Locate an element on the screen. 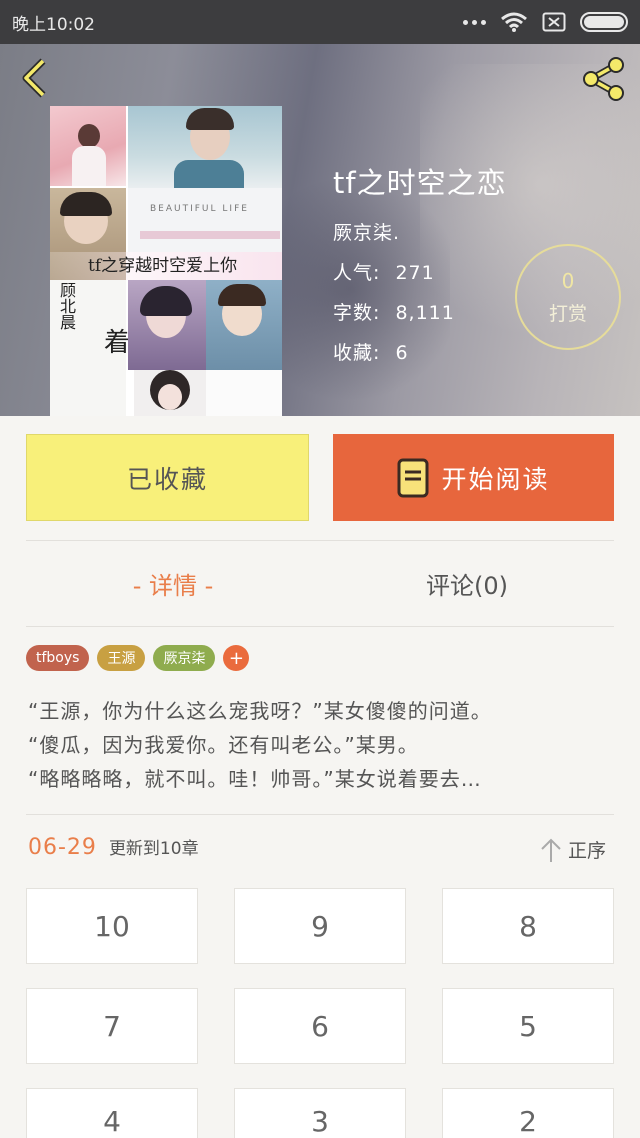  favorited-button: 已收藏 is located at coordinates (167, 477).